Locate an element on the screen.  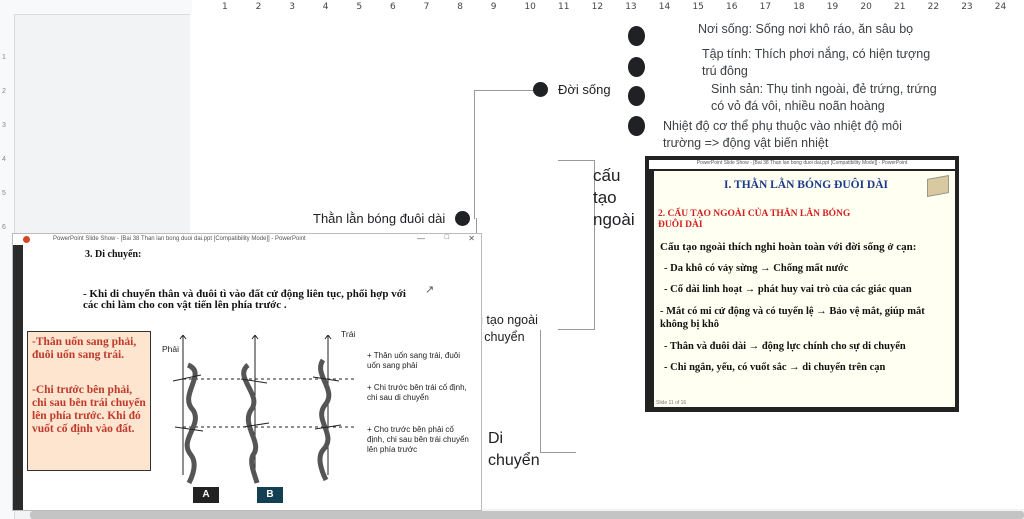
ruler-mark: 1 is located at coordinates (225, 7).